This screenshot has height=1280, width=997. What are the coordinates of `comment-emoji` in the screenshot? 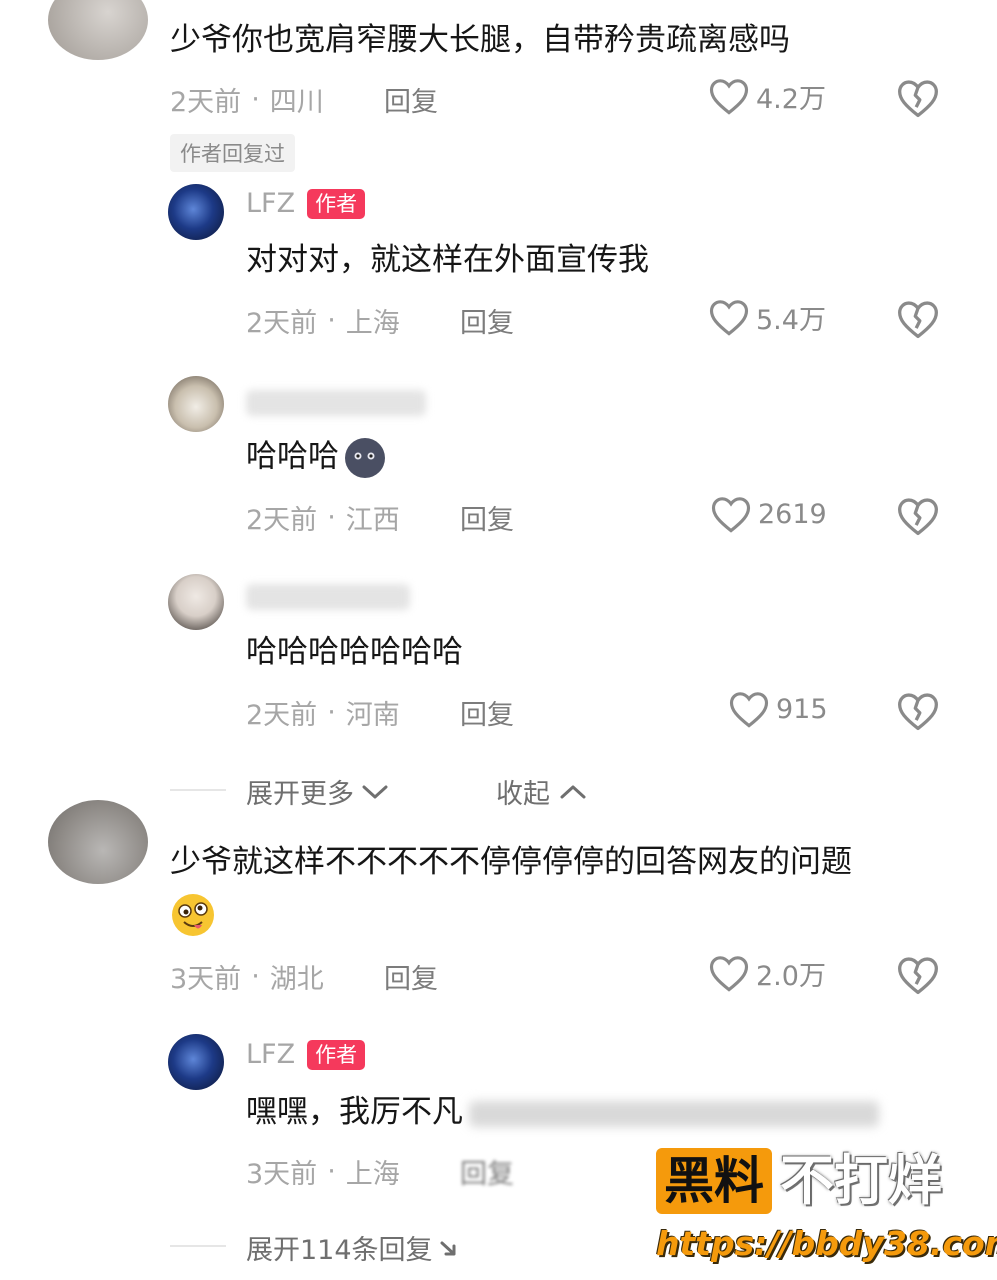 It's located at (193, 917).